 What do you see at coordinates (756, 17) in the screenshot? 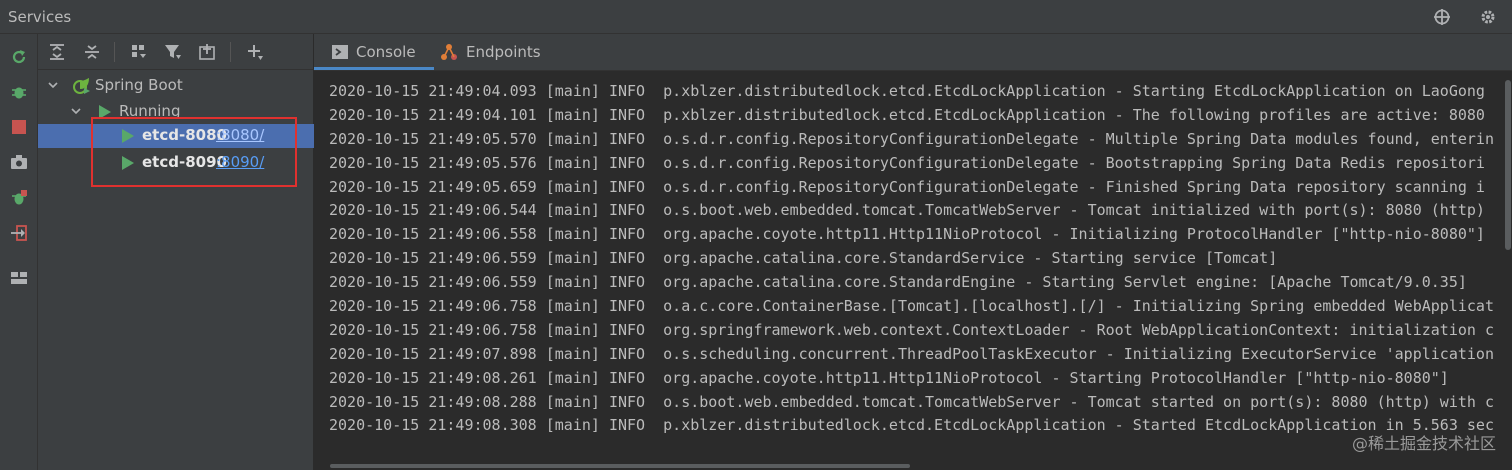
I see `title-bar: Services` at bounding box center [756, 17].